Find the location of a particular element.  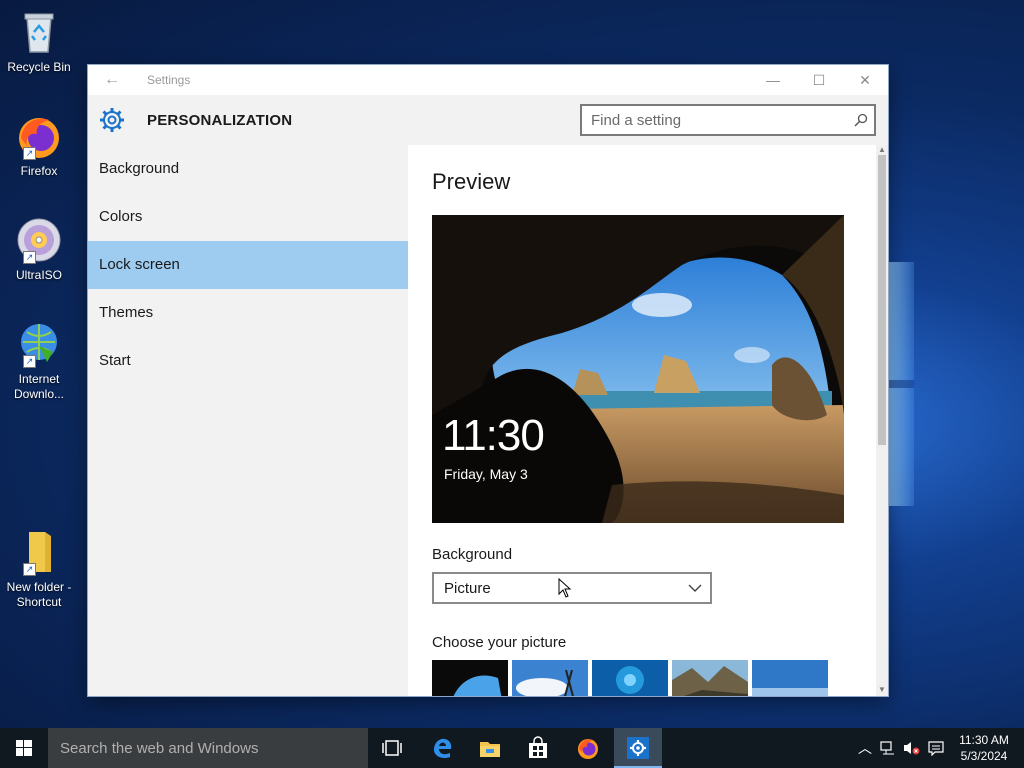

desktop-icon-new-folder-shortcut: ↗ New folder - Shortcut is located at coordinates (39, 569).